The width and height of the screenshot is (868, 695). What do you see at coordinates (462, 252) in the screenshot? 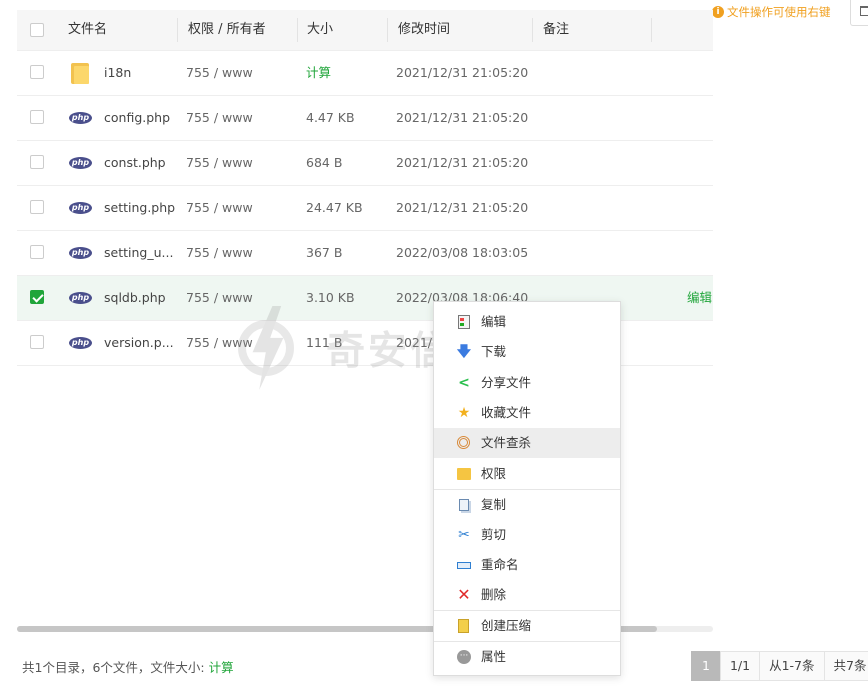
I see `file-mtime: 2022/03/08 18:03:05` at bounding box center [462, 252].